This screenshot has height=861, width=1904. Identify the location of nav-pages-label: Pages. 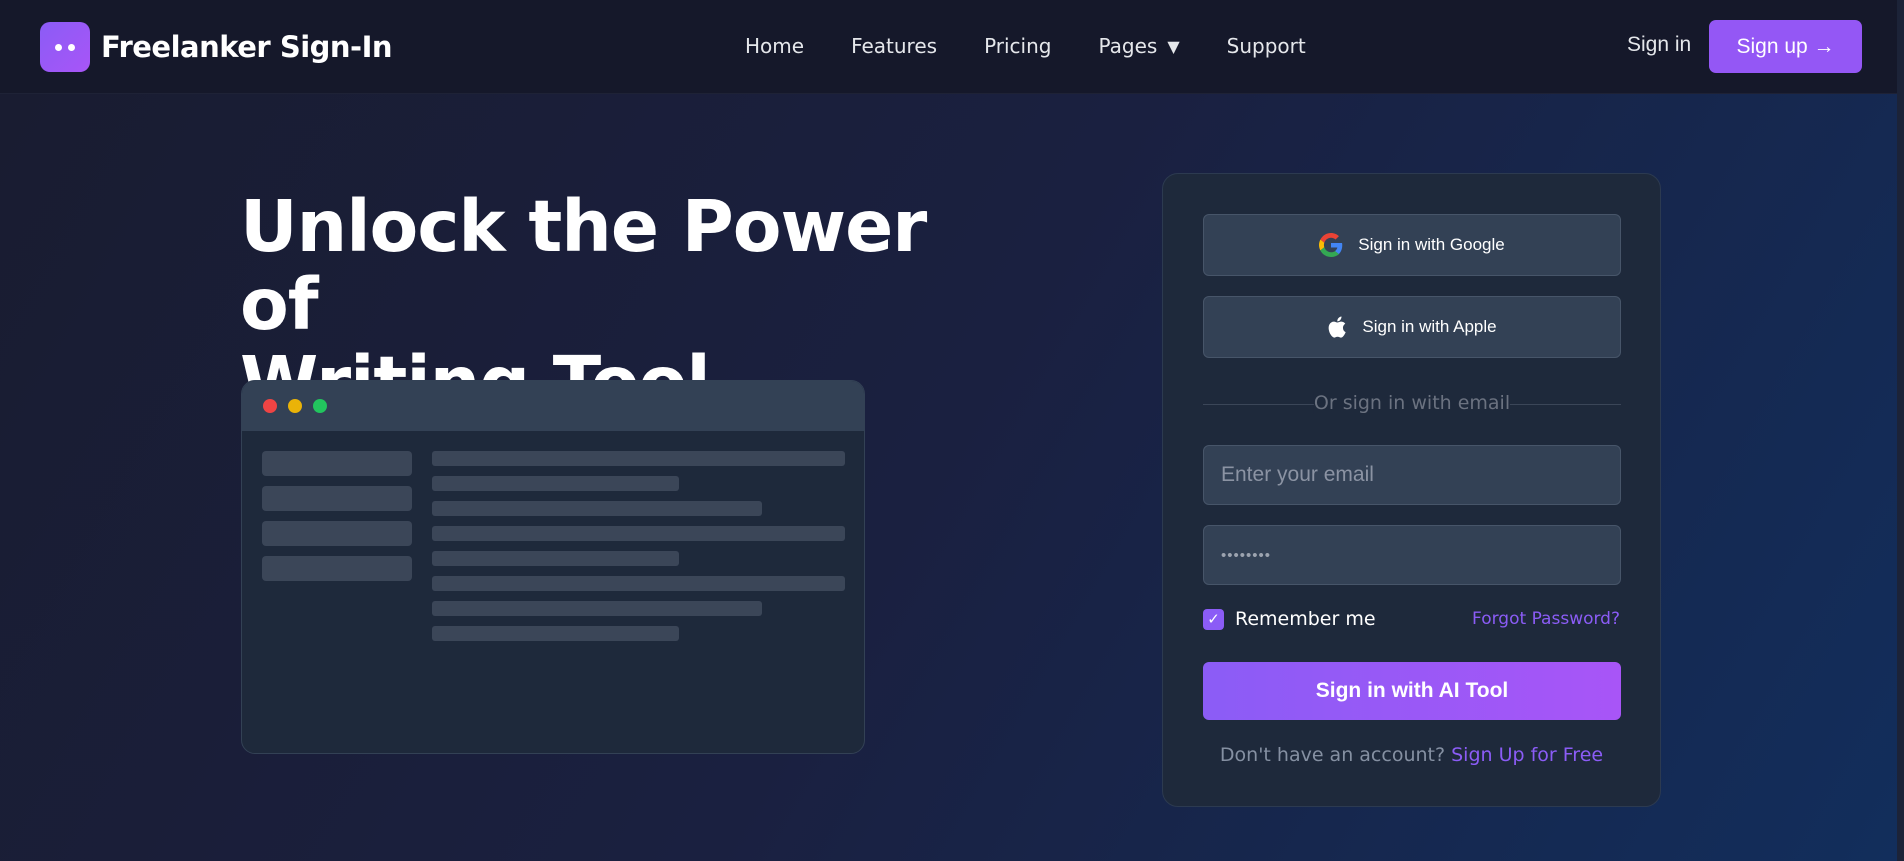
(1128, 46).